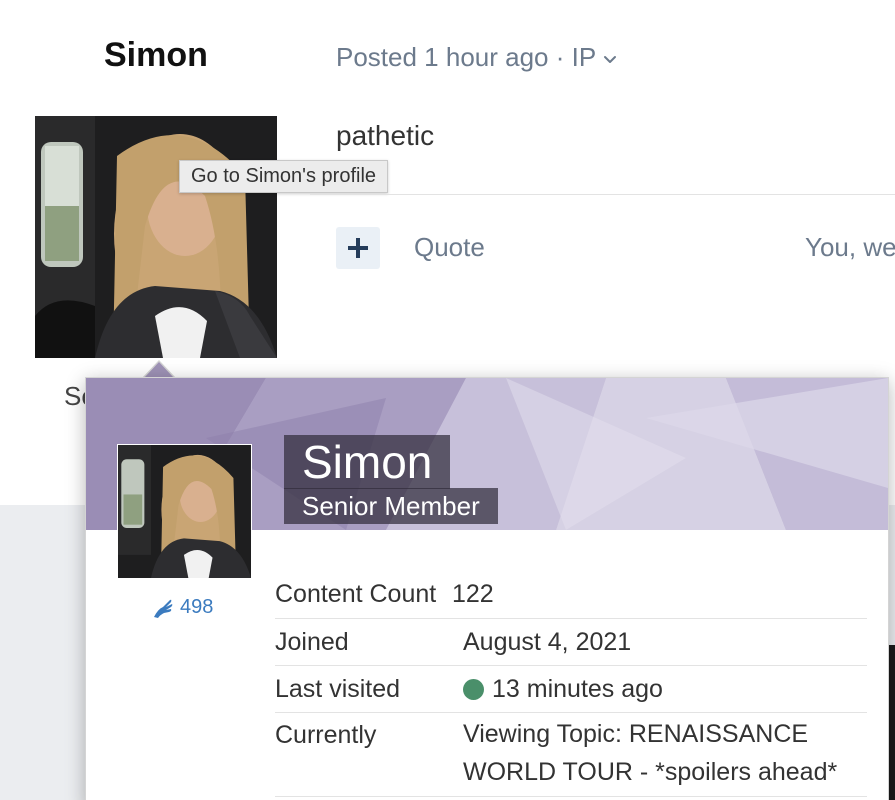 The width and height of the screenshot is (895, 800). Describe the element at coordinates (367, 462) in the screenshot. I see `hovercard-username: Simon` at that location.